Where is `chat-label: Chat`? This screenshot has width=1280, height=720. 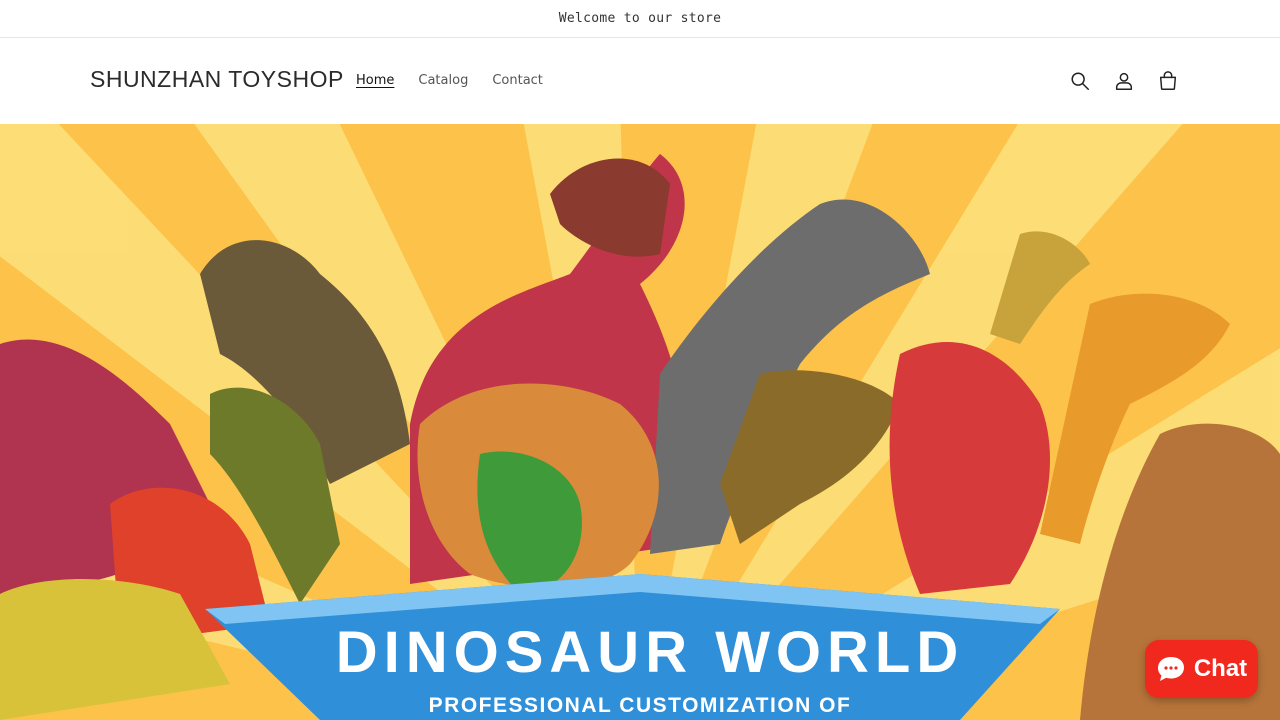 chat-label: Chat is located at coordinates (1220, 668).